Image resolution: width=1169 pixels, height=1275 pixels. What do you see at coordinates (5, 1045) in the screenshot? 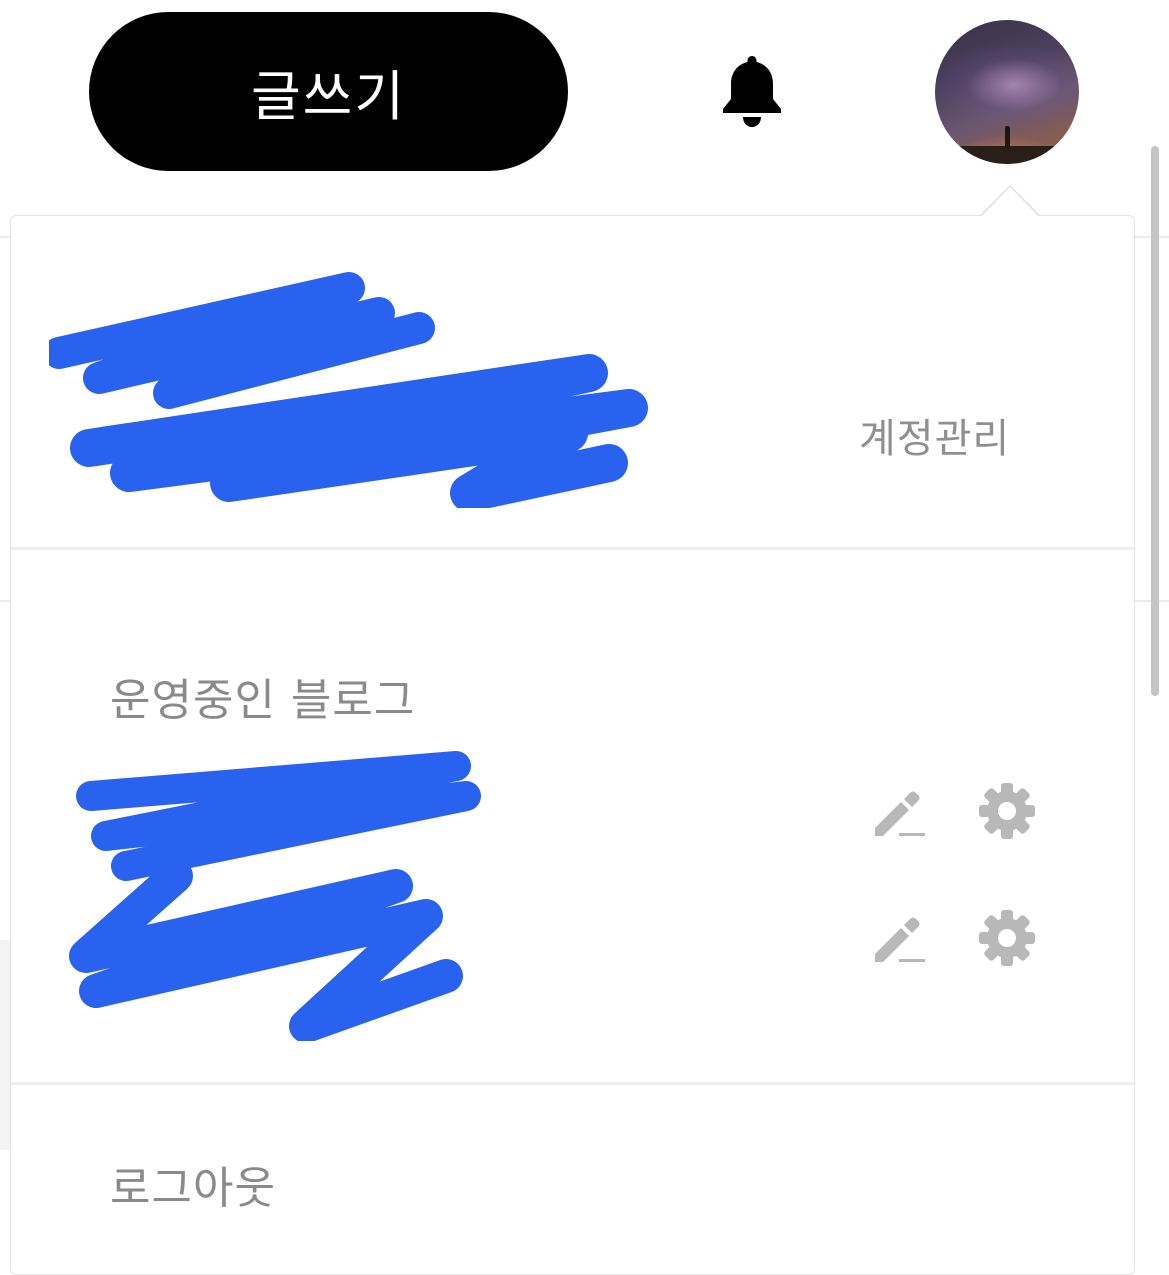
I see `page-background-block` at bounding box center [5, 1045].